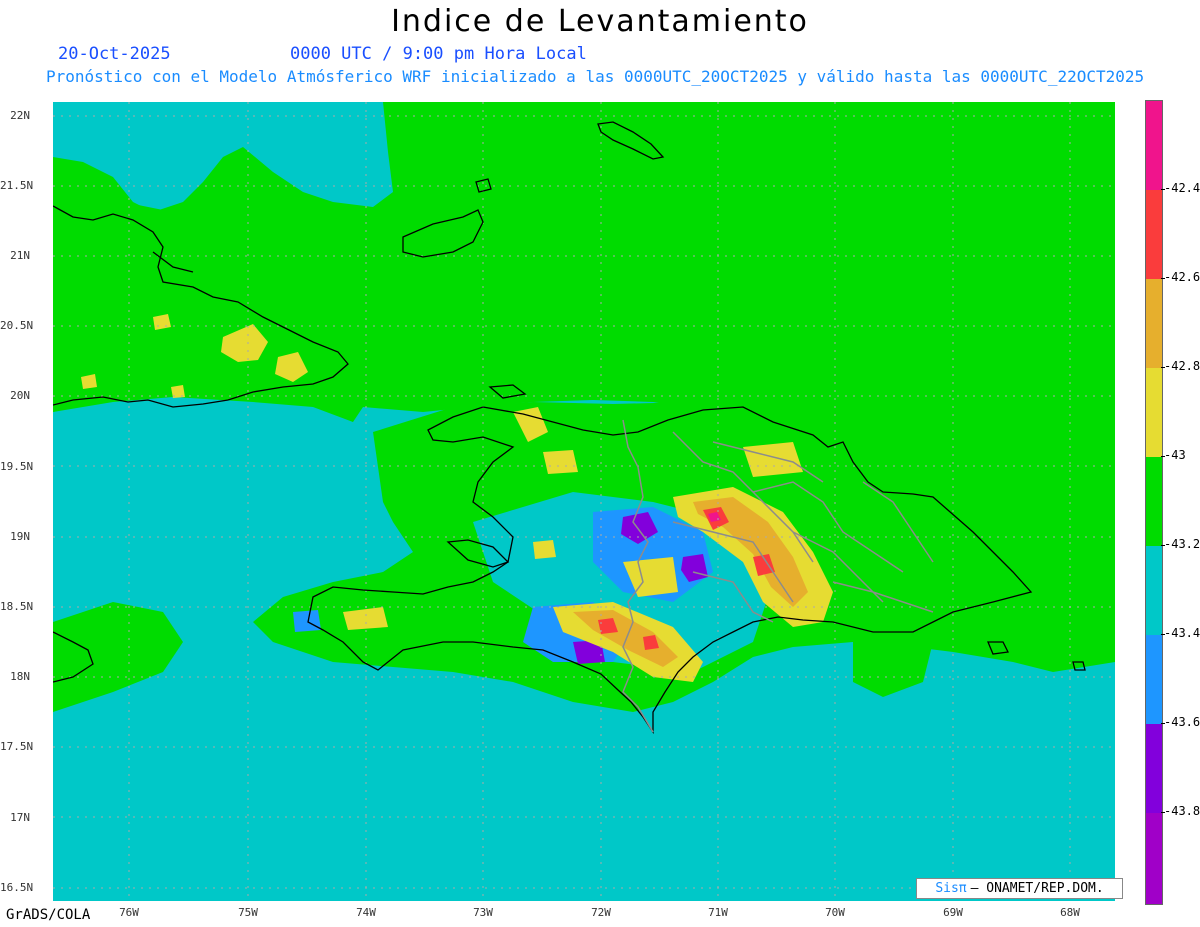 The height and width of the screenshot is (927, 1200). I want to click on colorbar, so click(1154, 502).